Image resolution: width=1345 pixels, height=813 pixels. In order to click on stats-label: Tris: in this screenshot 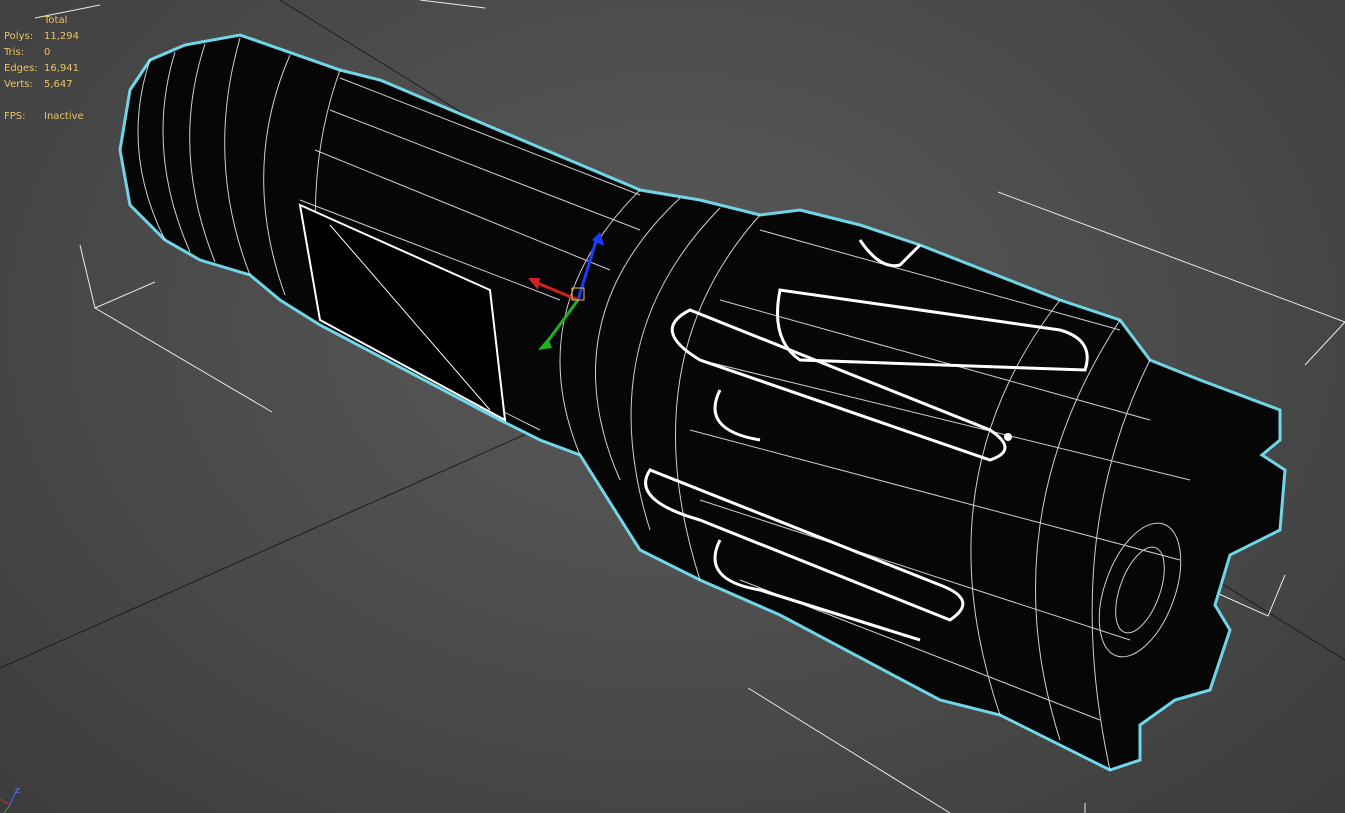, I will do `click(14, 52)`.